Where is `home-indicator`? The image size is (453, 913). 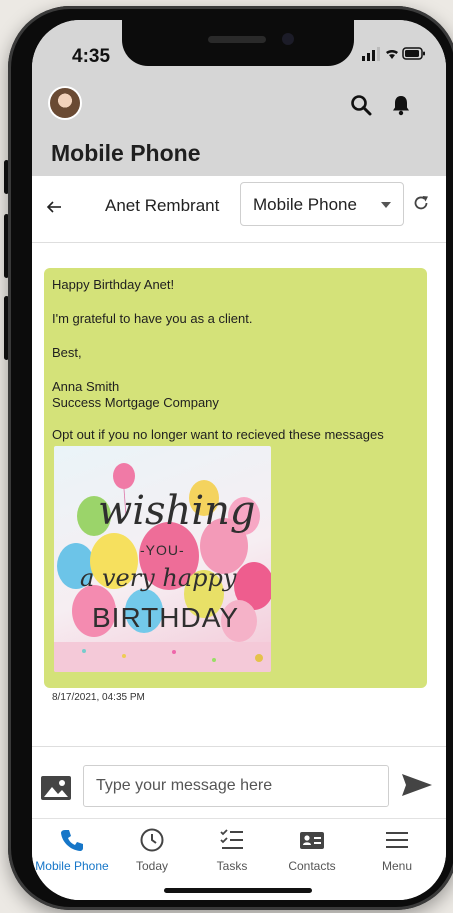
home-indicator is located at coordinates (238, 890).